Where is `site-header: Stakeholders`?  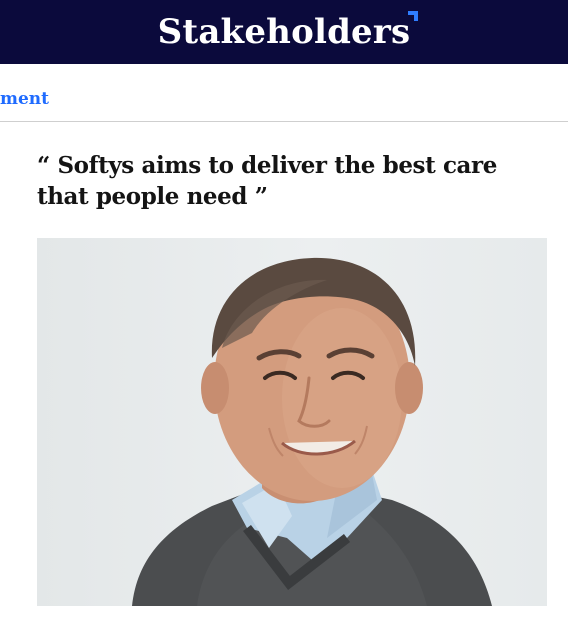 site-header: Stakeholders is located at coordinates (284, 32).